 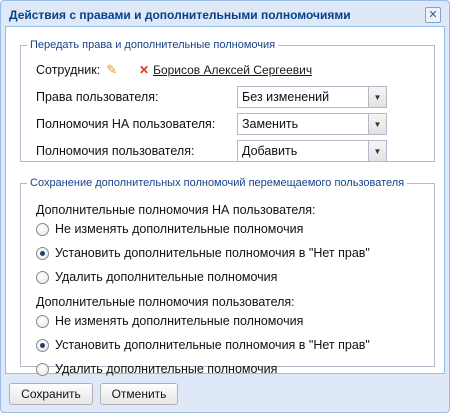 I want to click on authority-on-user-row: Полномочия НА пользователя:, so click(x=125, y=124).